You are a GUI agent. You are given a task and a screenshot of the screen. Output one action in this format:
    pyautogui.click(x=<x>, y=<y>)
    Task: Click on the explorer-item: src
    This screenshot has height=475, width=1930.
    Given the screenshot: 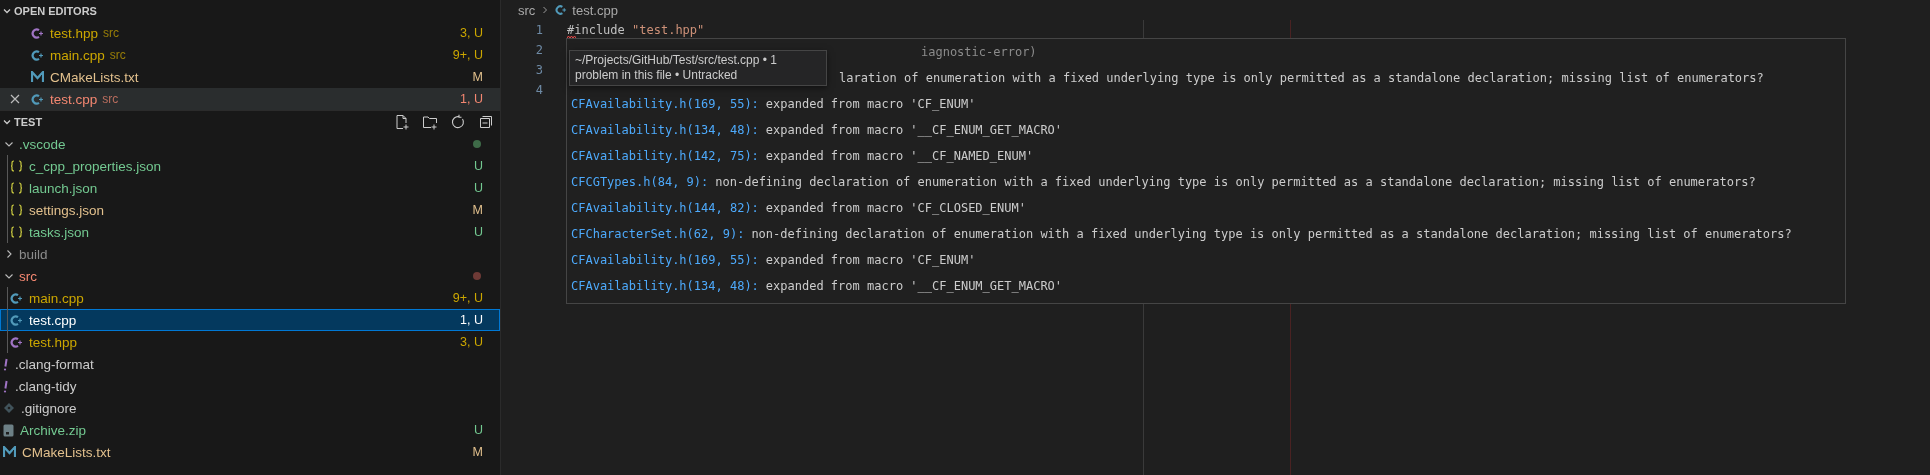 What is the action you would take?
    pyautogui.click(x=250, y=276)
    